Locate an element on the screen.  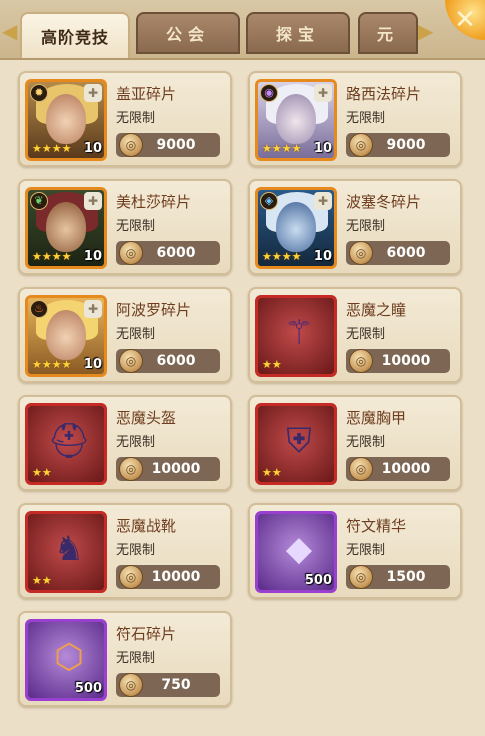
item-portrait: ⛑ ★★ is located at coordinates (66, 444).